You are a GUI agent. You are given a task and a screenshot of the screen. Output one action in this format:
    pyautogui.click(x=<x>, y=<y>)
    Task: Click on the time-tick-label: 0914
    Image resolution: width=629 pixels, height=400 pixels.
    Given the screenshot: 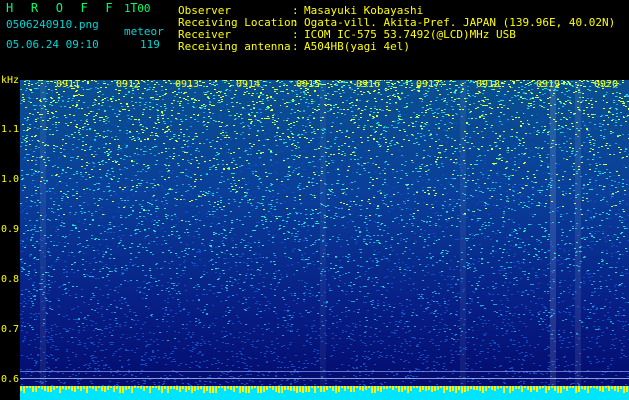 What is the action you would take?
    pyautogui.click(x=248, y=84)
    